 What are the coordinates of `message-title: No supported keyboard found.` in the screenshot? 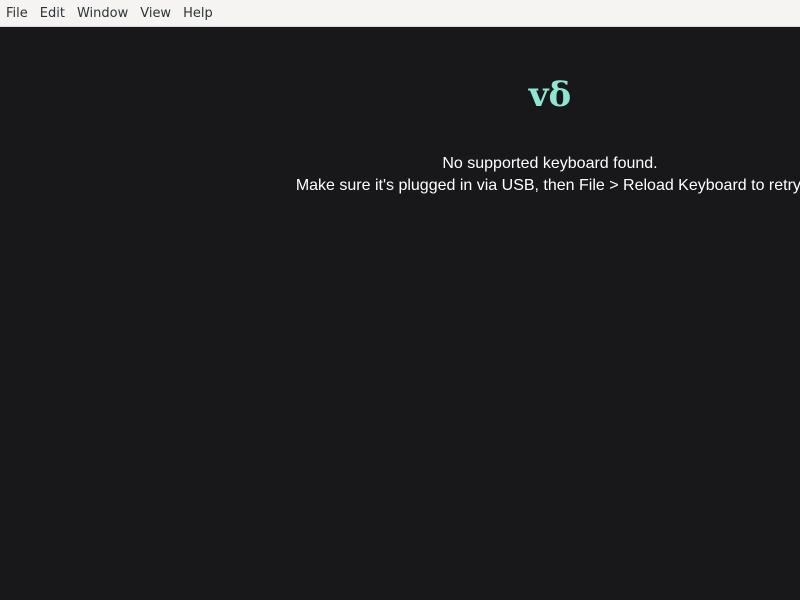 It's located at (550, 163).